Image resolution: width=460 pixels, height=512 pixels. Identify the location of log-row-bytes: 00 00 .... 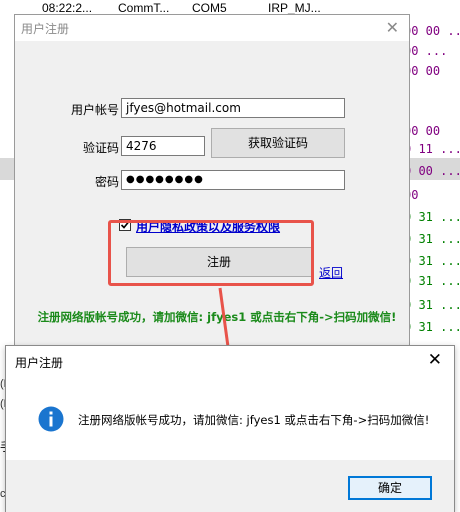
(432, 31).